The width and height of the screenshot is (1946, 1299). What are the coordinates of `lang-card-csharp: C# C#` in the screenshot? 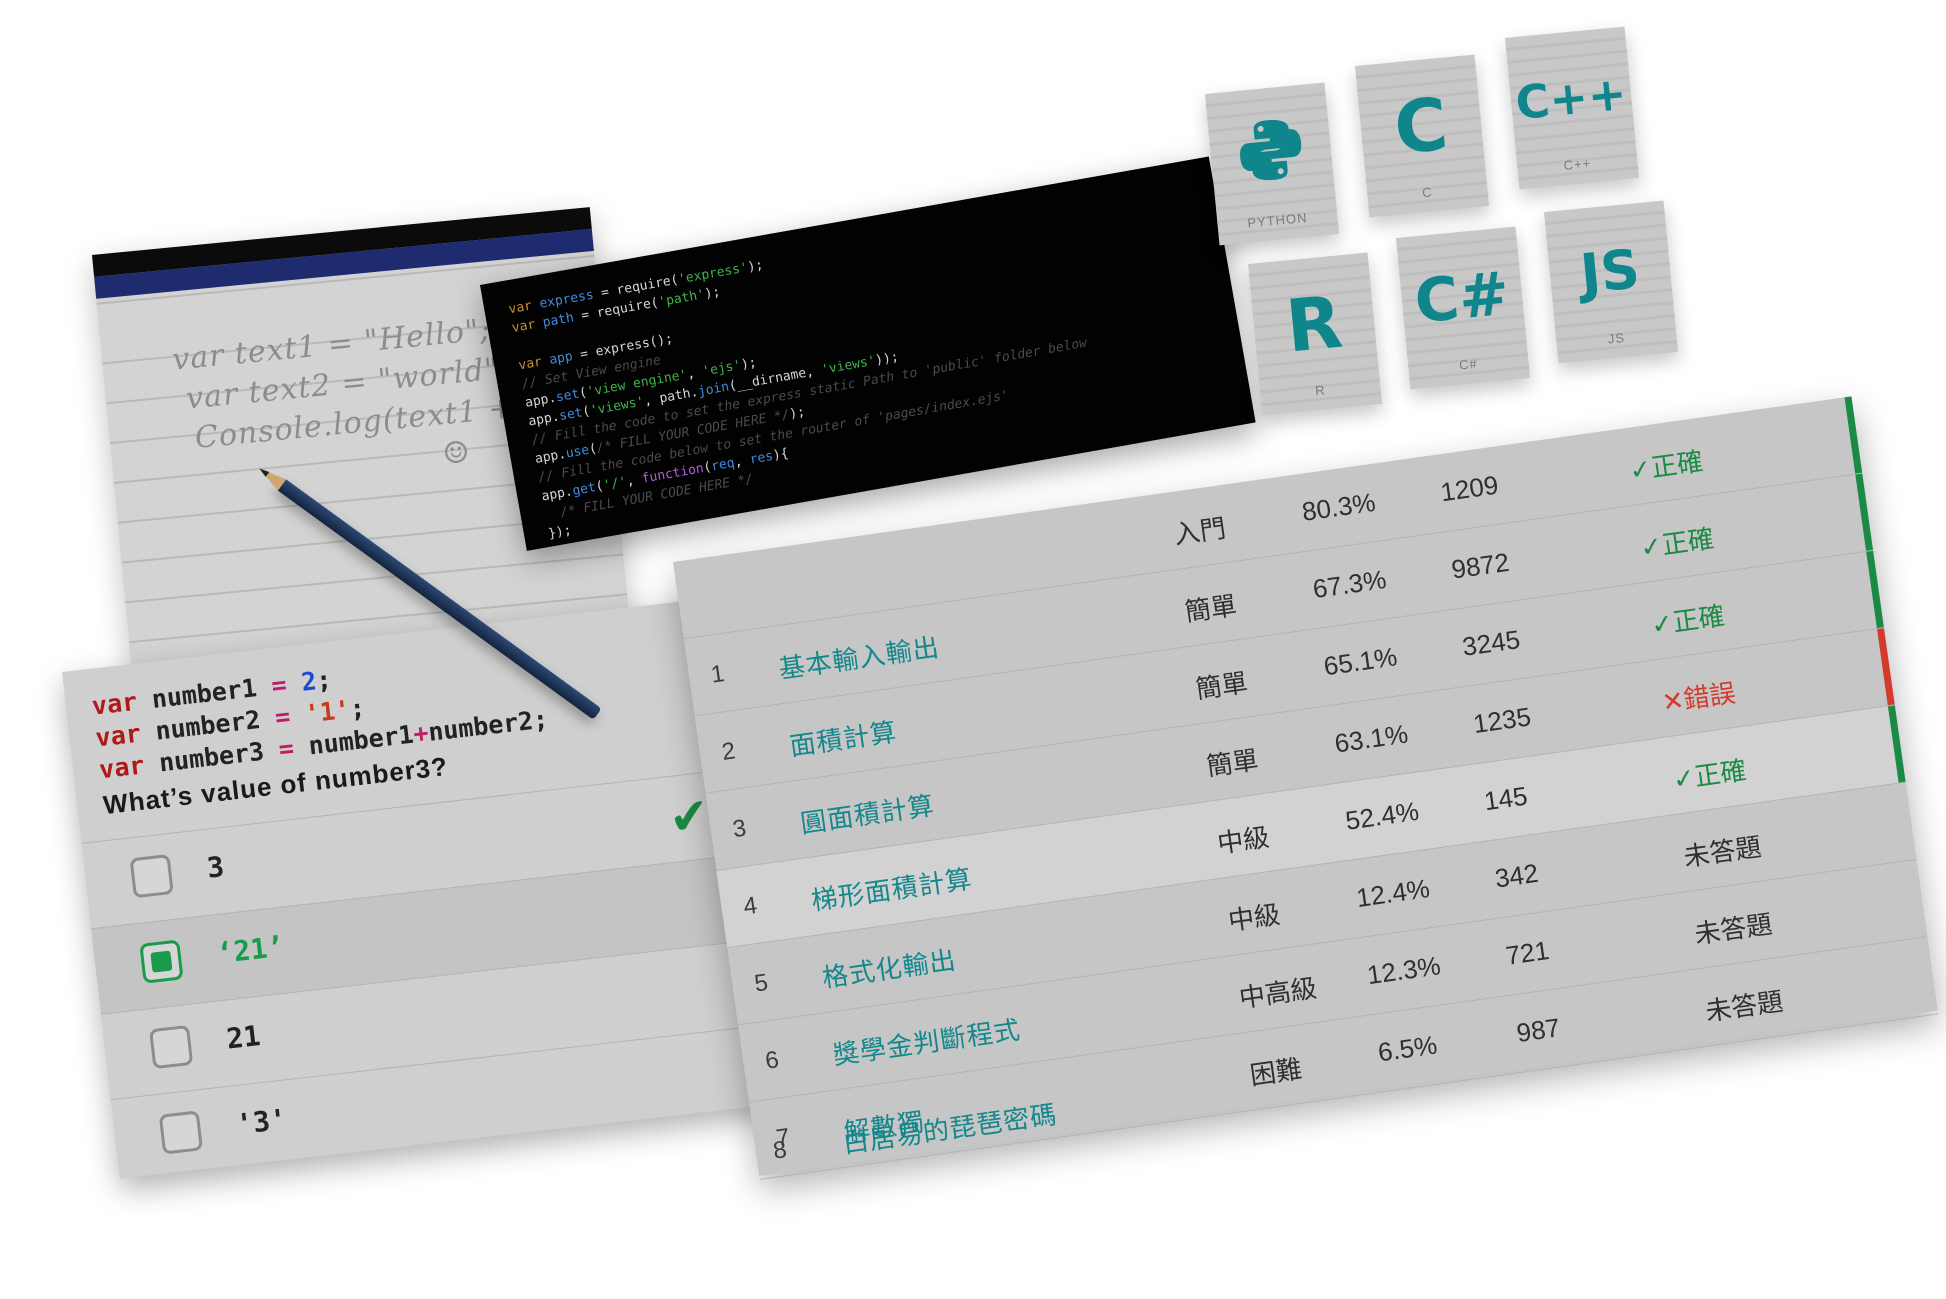 It's located at (1463, 308).